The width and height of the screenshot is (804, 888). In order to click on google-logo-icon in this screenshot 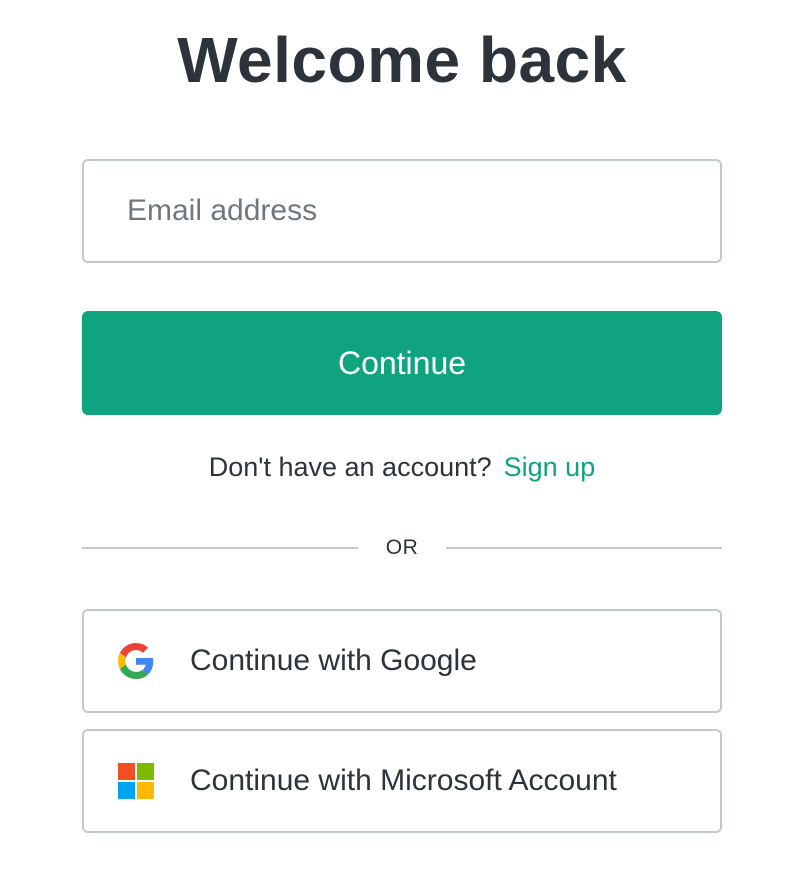, I will do `click(136, 661)`.